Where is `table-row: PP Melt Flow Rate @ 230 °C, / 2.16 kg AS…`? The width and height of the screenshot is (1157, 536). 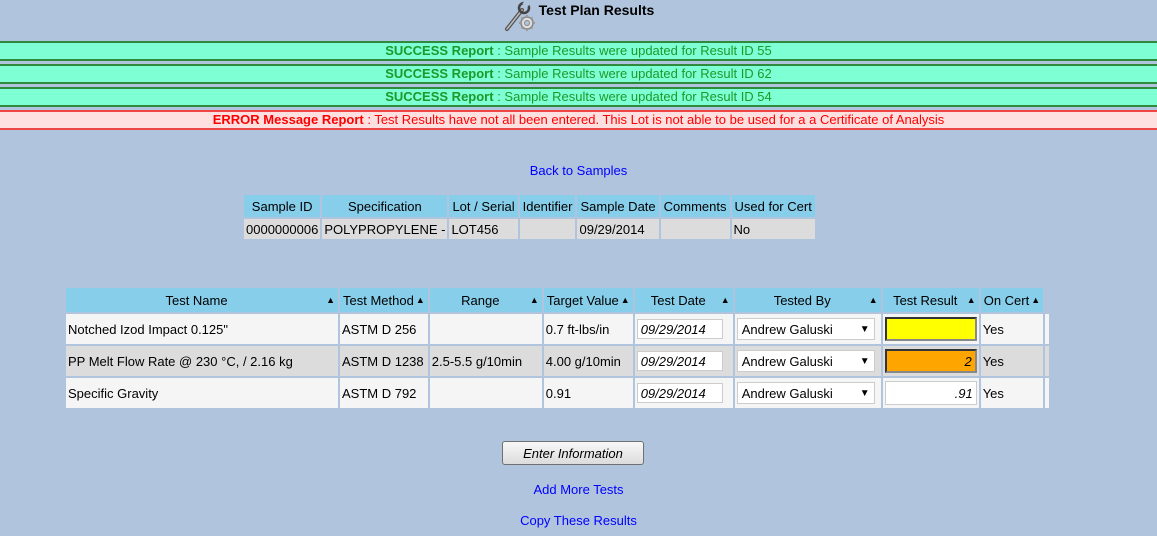
table-row: PP Melt Flow Rate @ 230 °C, / 2.16 kg AS… is located at coordinates (558, 361).